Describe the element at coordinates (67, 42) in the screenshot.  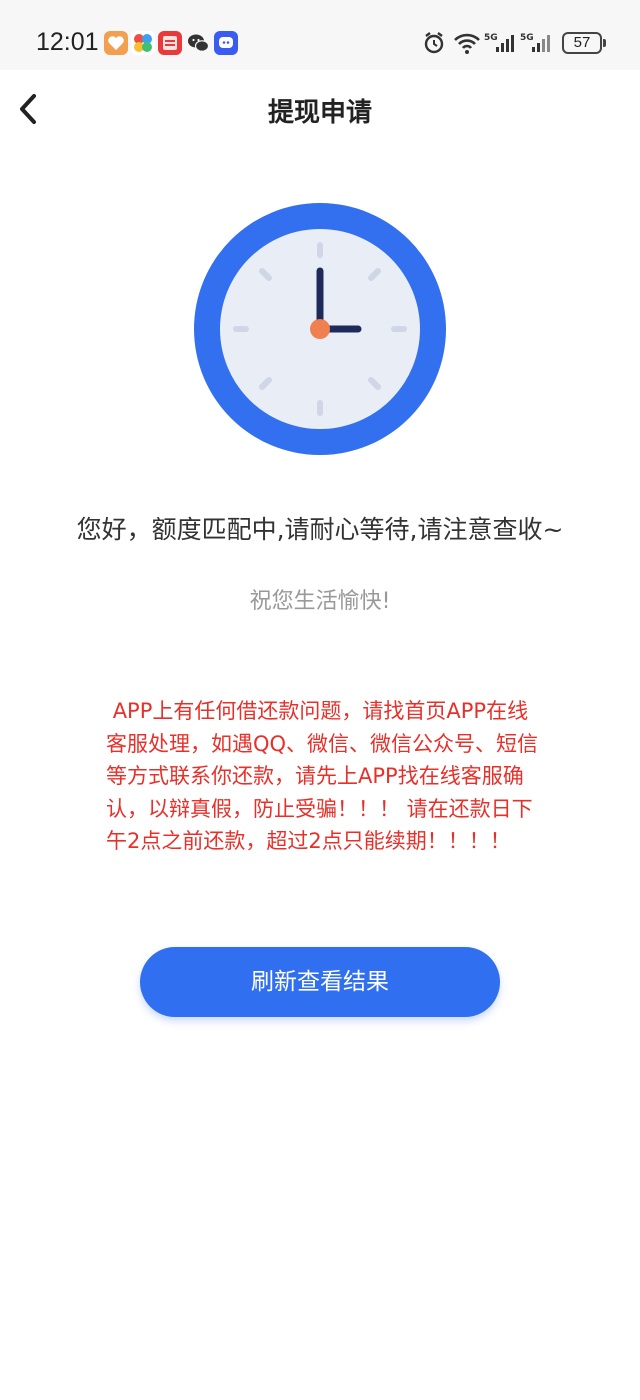
I see `status-time: 12:01` at that location.